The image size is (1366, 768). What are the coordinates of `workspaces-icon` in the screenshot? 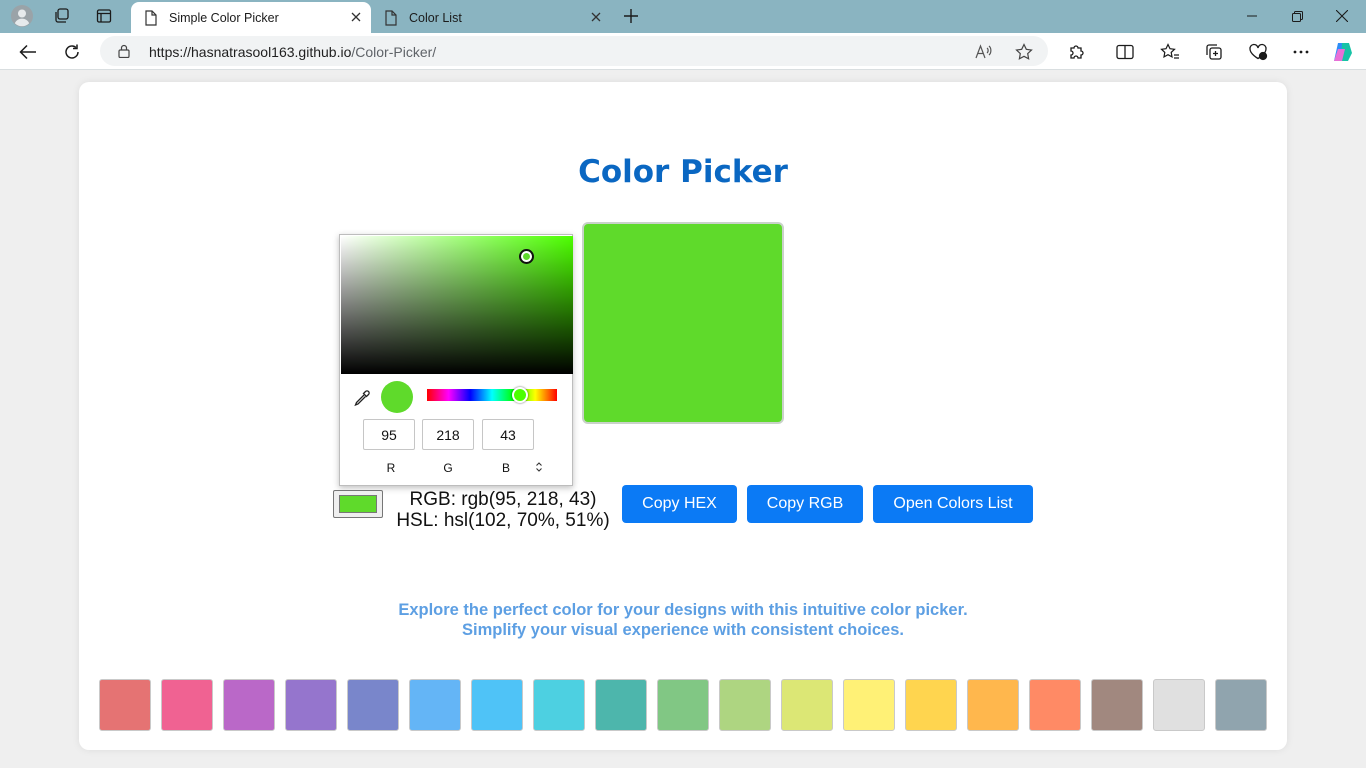 It's located at (62, 15).